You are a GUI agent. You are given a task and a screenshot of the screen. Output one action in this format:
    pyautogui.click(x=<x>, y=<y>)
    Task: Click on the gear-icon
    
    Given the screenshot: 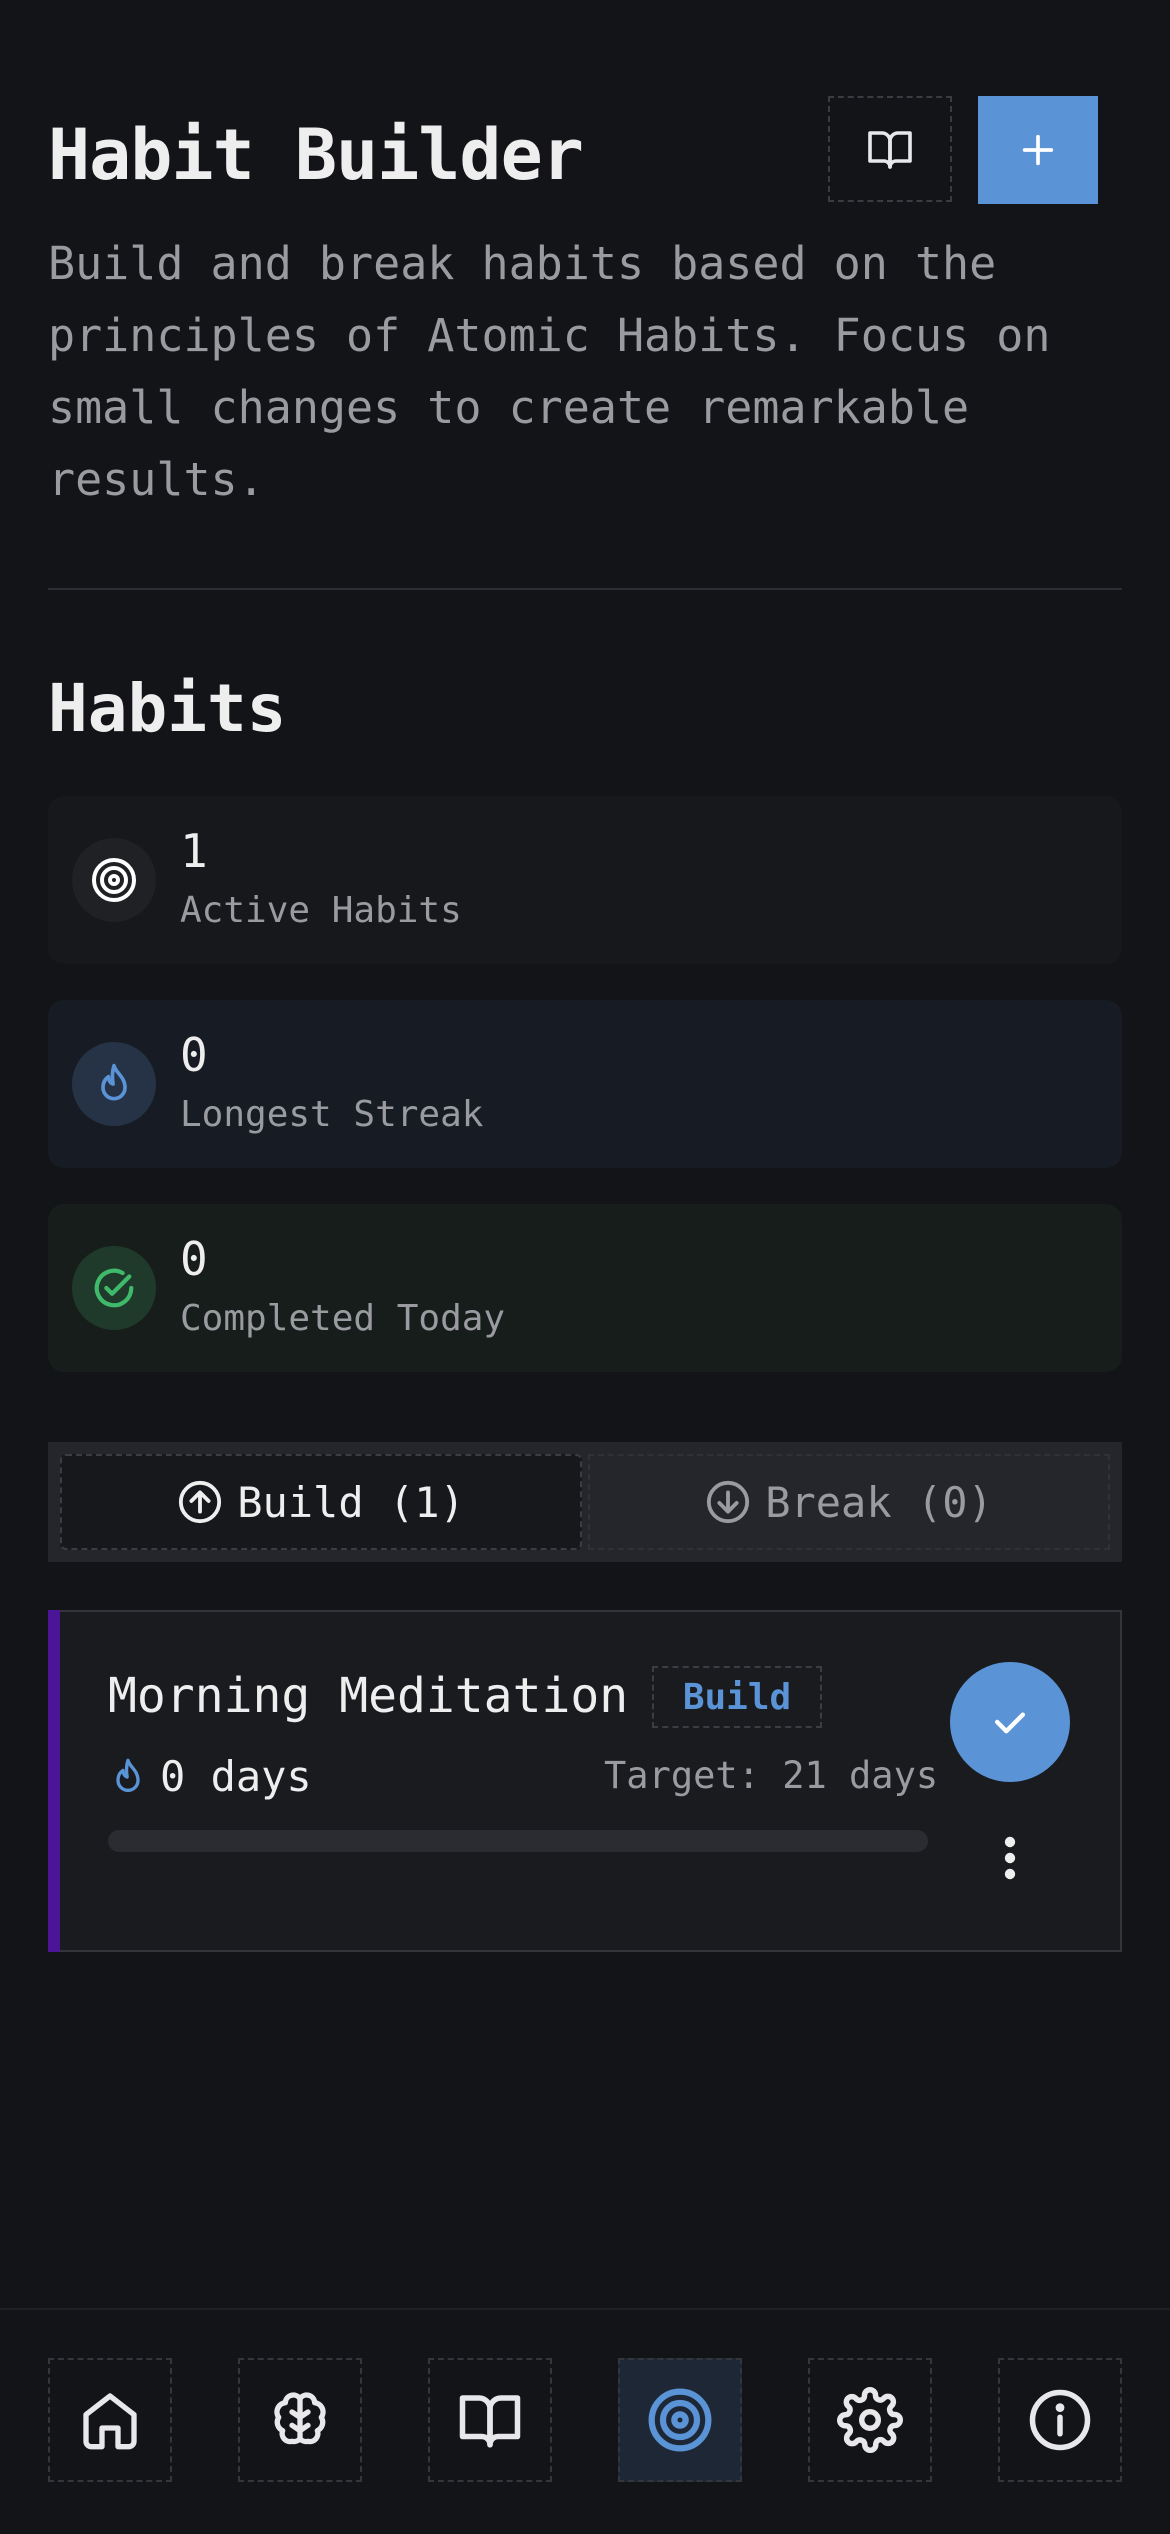 What is the action you would take?
    pyautogui.click(x=870, y=2420)
    